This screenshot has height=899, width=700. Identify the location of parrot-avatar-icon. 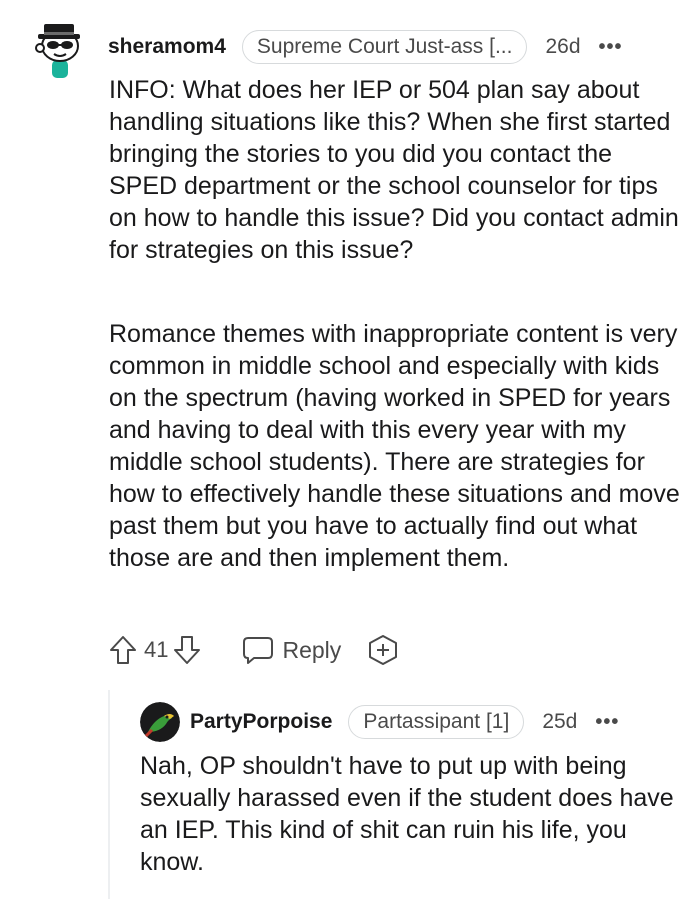
(160, 722).